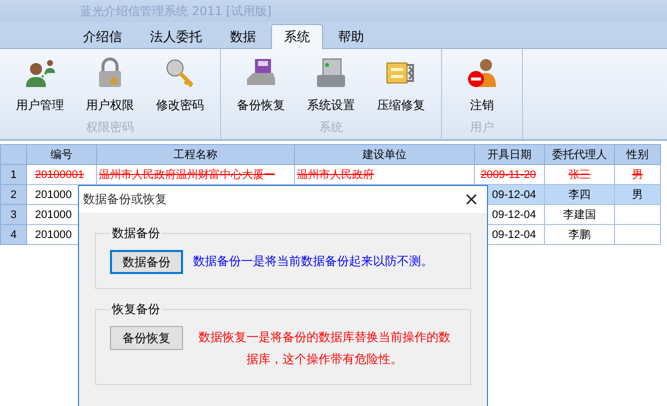 The width and height of the screenshot is (667, 406). I want to click on group-title: 恢复备份, so click(135, 309).